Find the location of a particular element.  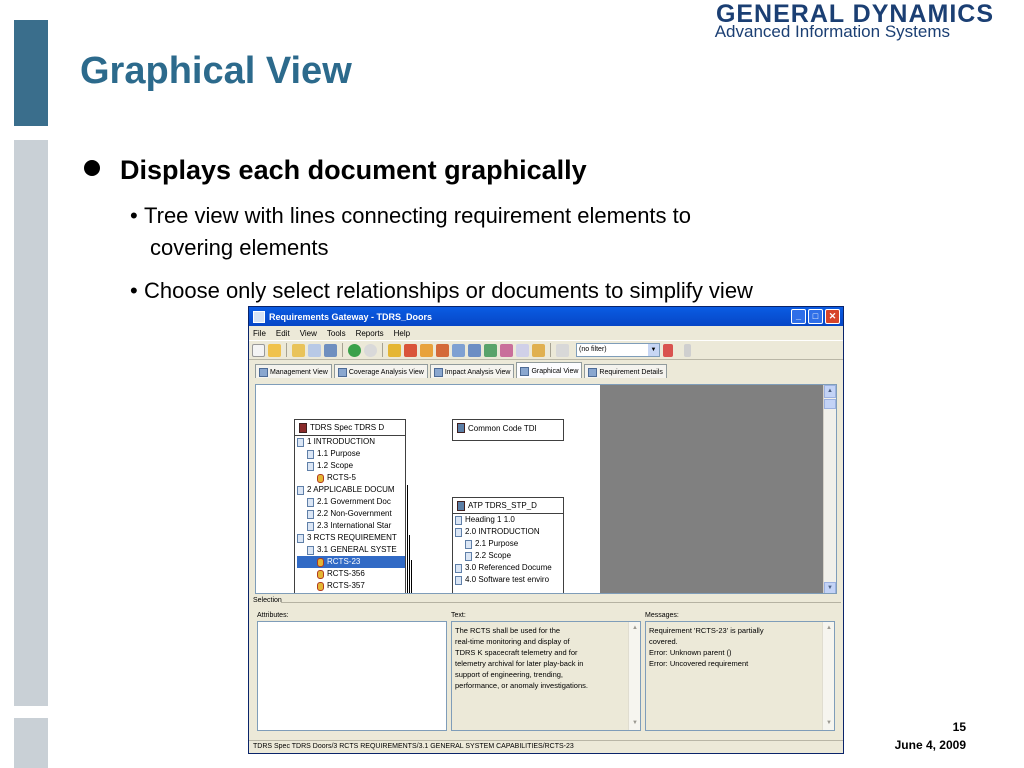

doc-node-header: ATP TDRS_STP_D is located at coordinates (508, 506).